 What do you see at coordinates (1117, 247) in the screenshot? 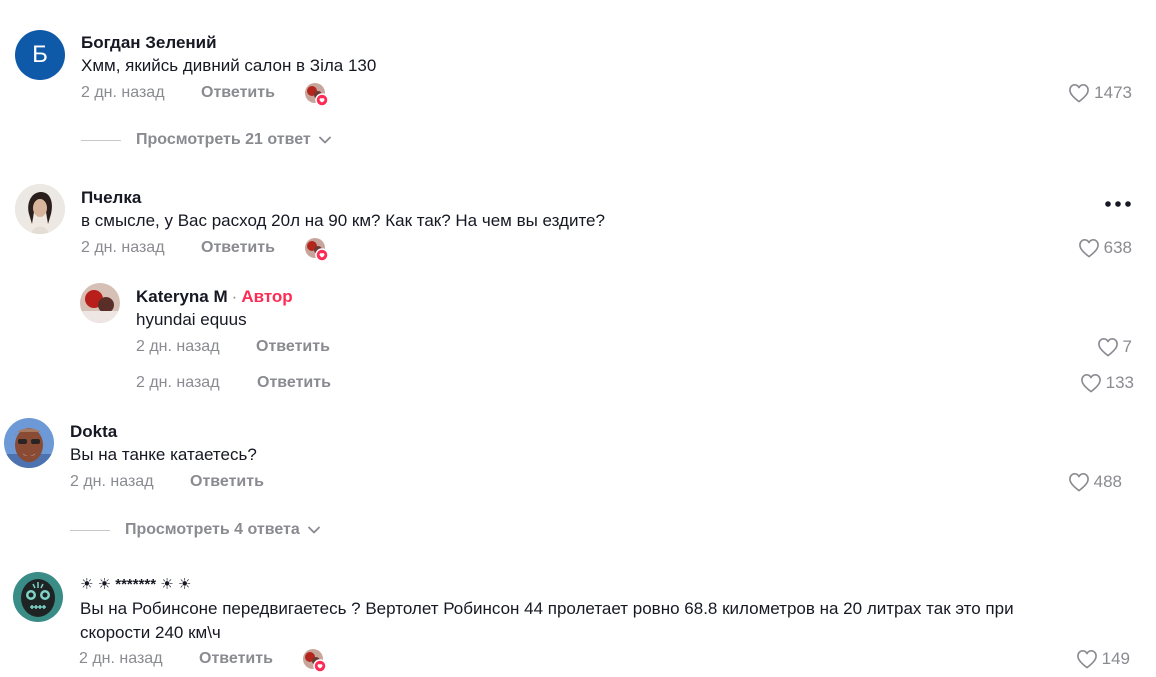
I see `like-count: 638` at bounding box center [1117, 247].